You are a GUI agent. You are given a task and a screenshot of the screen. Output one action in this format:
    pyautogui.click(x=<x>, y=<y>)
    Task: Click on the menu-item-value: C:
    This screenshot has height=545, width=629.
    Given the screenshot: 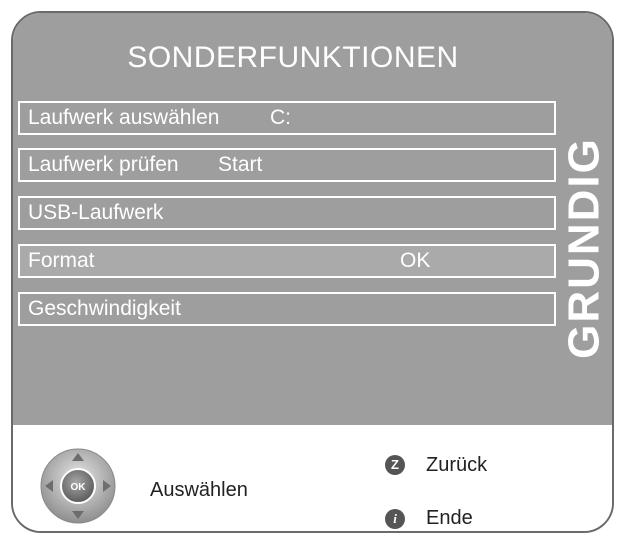 What is the action you would take?
    pyautogui.click(x=280, y=117)
    